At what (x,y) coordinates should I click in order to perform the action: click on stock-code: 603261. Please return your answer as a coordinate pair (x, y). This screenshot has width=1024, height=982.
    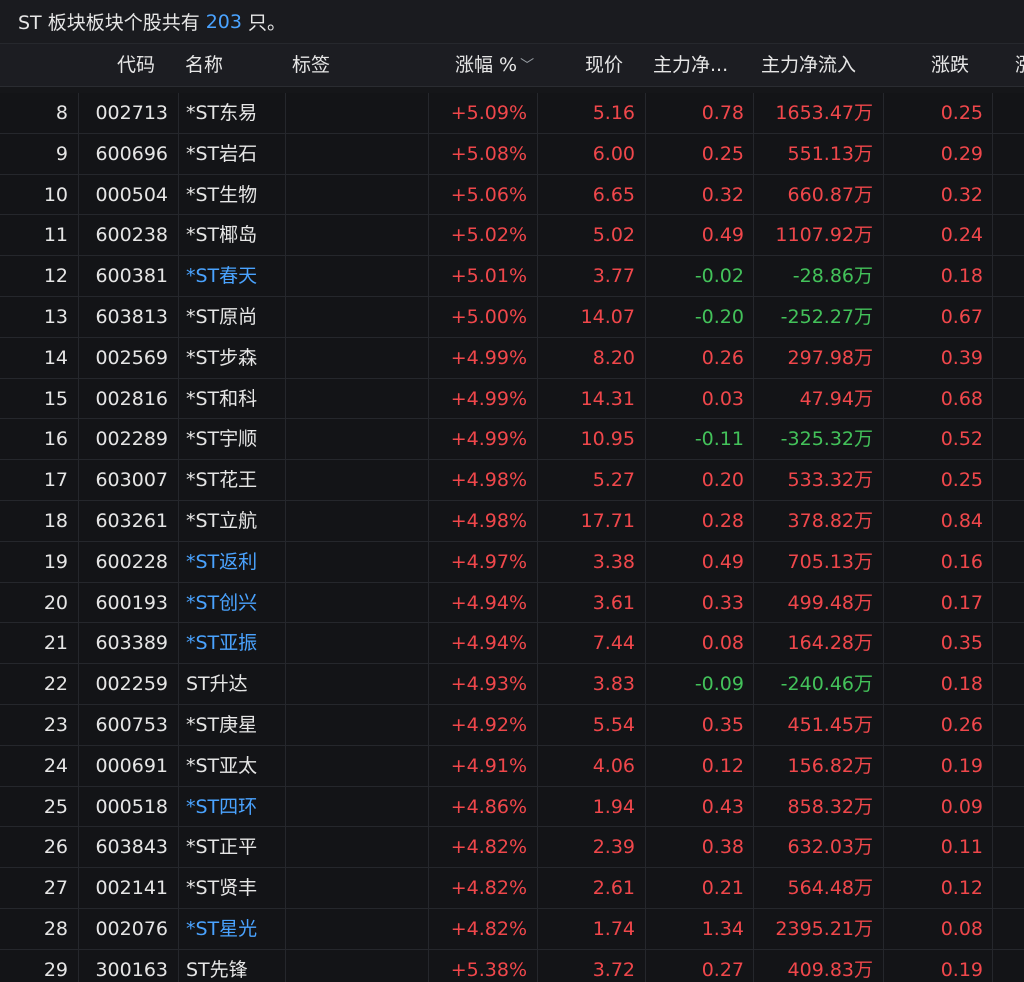
    Looking at the image, I should click on (131, 521).